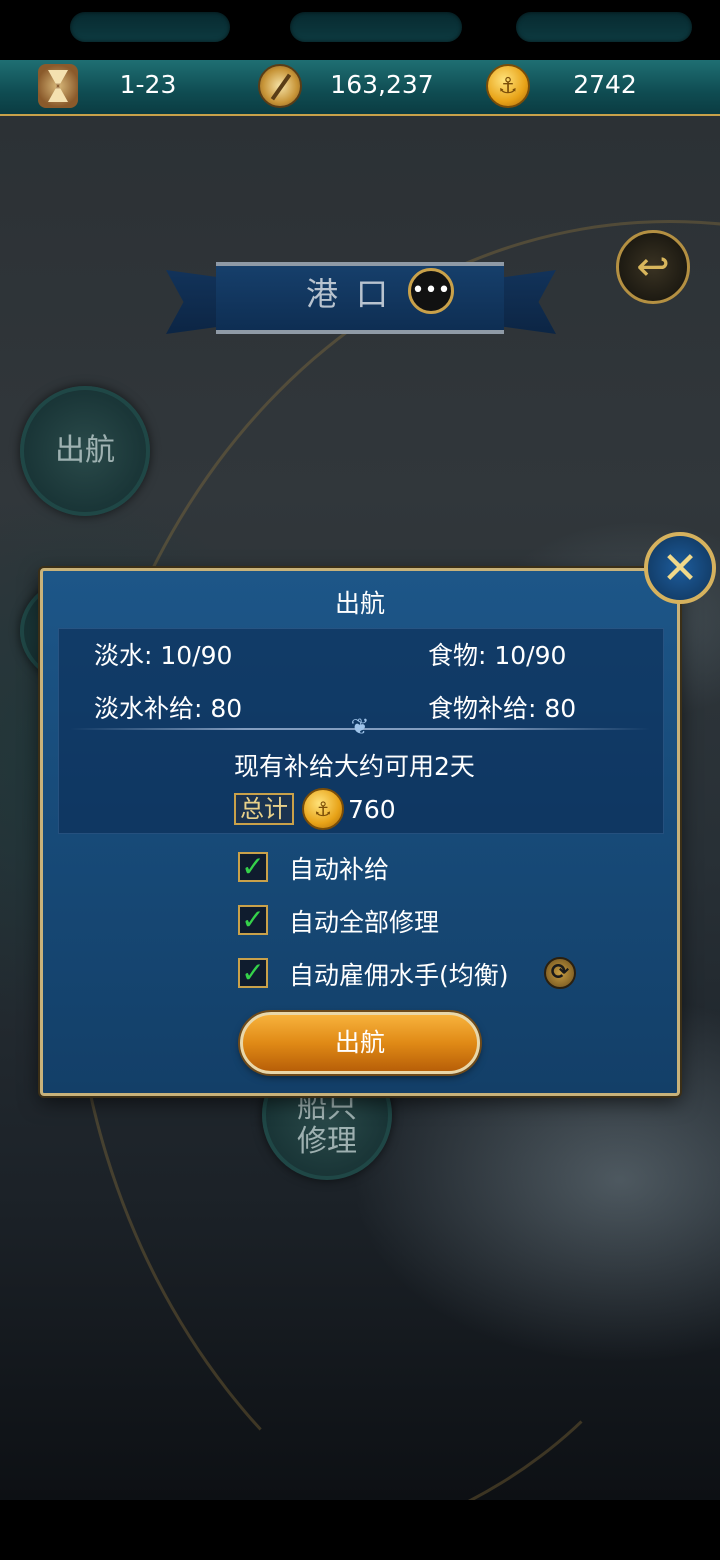  I want to click on close-button: ✕, so click(680, 568).